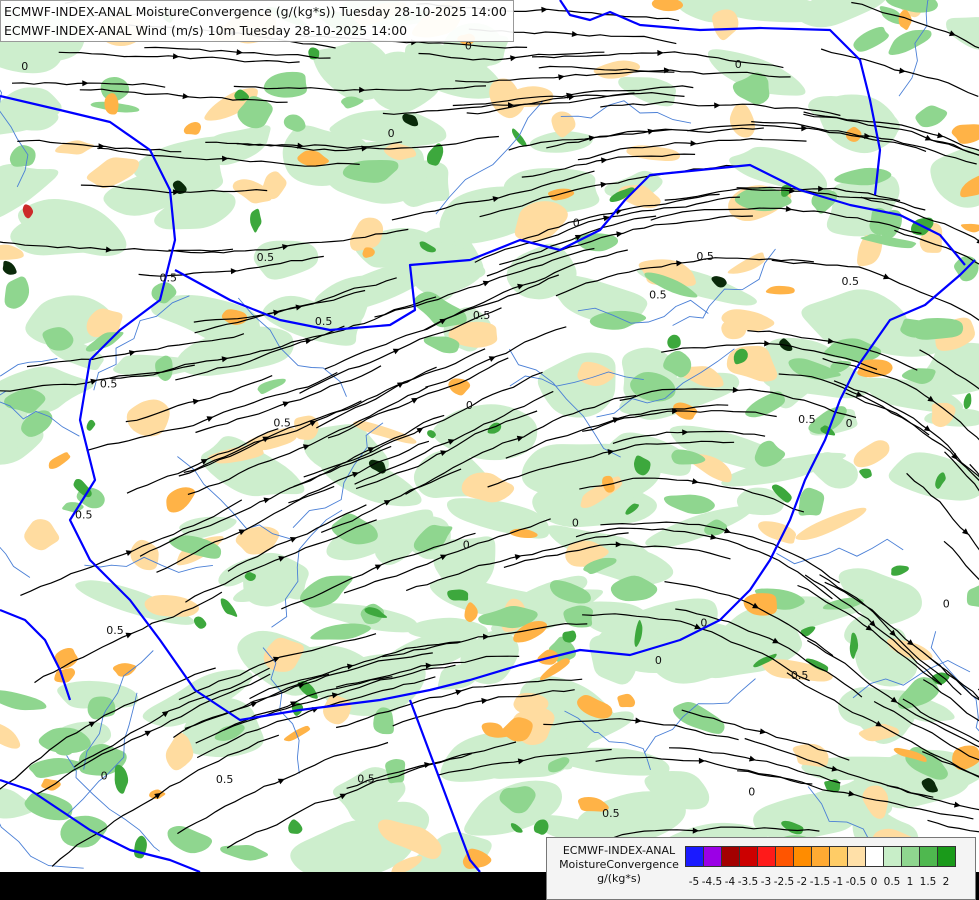 Image resolution: width=979 pixels, height=900 pixels. What do you see at coordinates (766, 882) in the screenshot?
I see `legend-tick-label: -3` at bounding box center [766, 882].